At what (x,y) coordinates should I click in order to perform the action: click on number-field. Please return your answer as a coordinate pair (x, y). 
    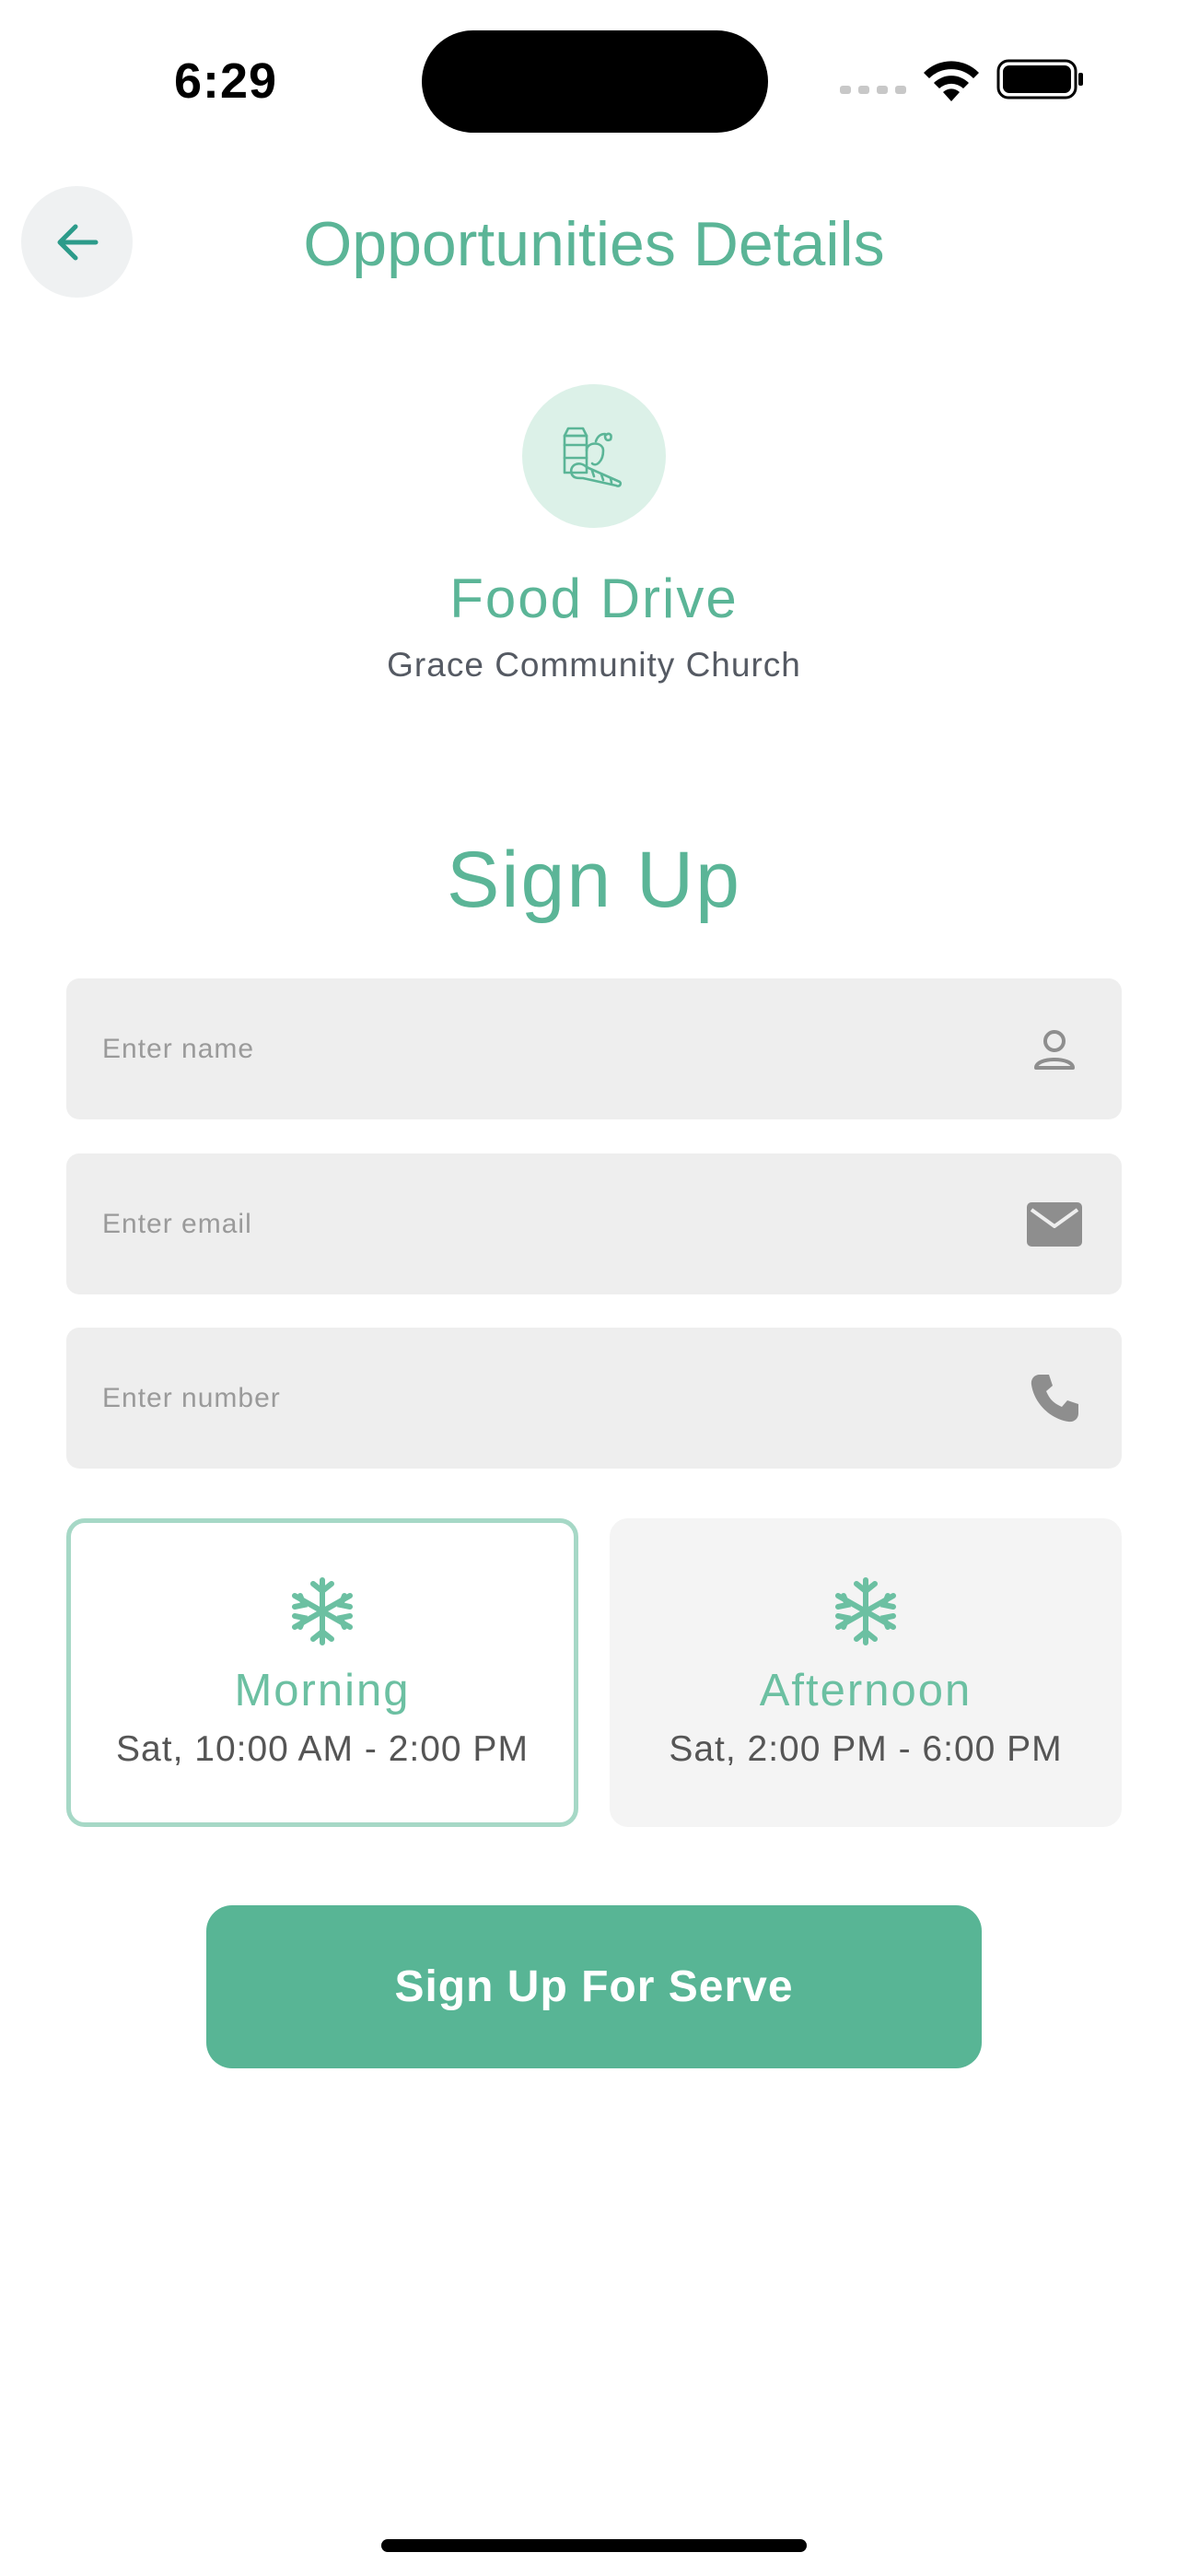
    Looking at the image, I should click on (594, 1398).